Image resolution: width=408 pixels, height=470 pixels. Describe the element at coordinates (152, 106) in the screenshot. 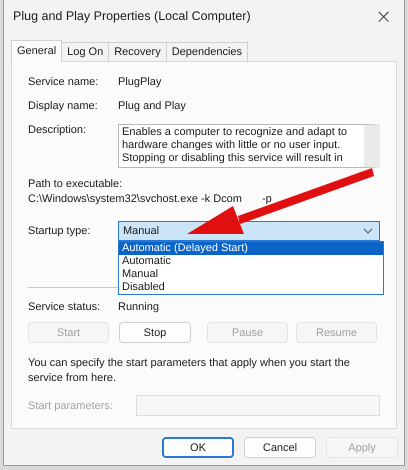

I see `field-value: Plug and Play` at that location.